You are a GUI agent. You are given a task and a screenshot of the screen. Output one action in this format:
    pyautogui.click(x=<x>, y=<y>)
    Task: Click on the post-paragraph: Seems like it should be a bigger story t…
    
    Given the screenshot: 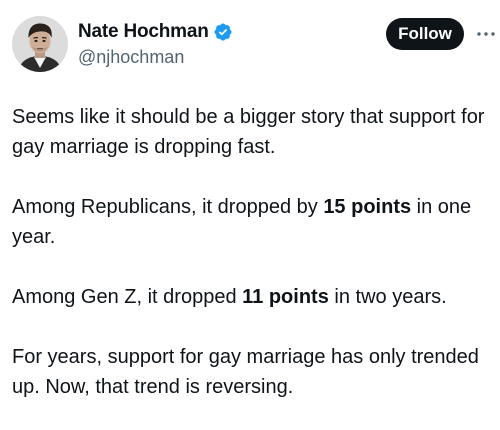 What is the action you would take?
    pyautogui.click(x=250, y=132)
    